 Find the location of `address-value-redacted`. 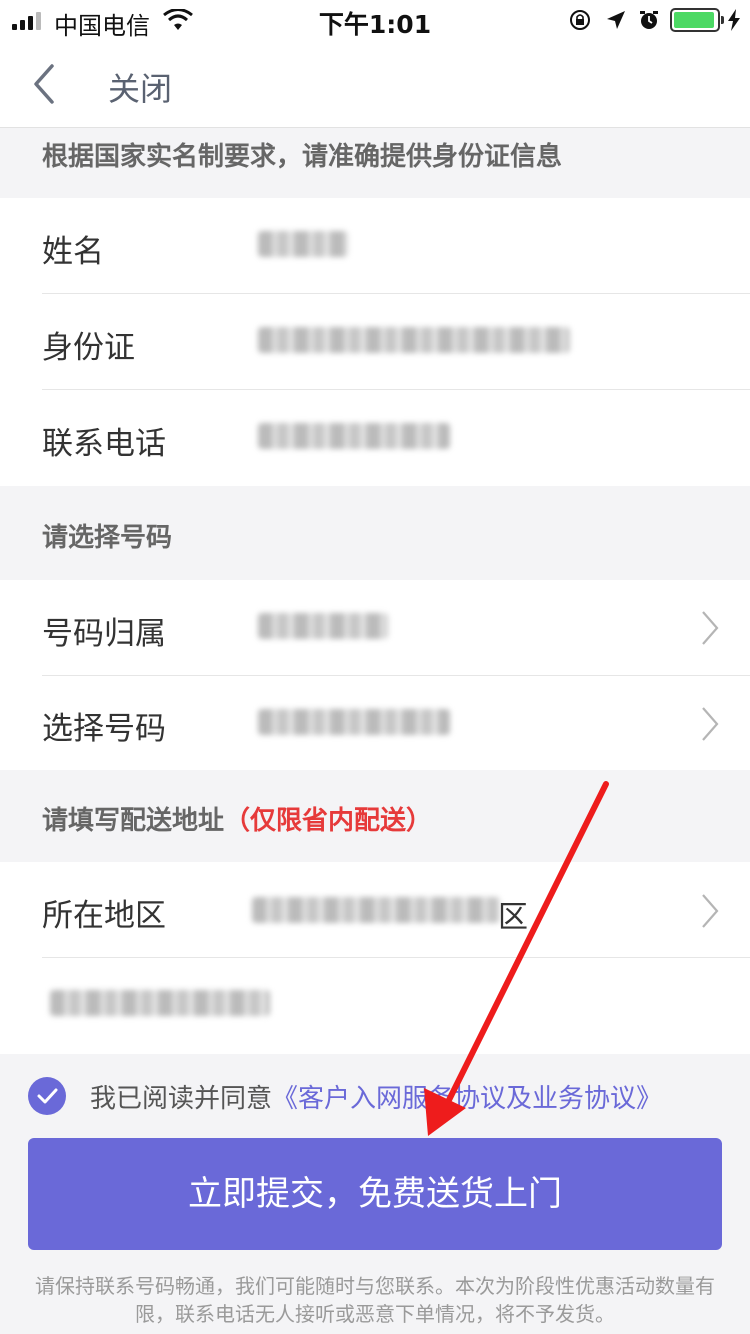

address-value-redacted is located at coordinates (160, 1003).